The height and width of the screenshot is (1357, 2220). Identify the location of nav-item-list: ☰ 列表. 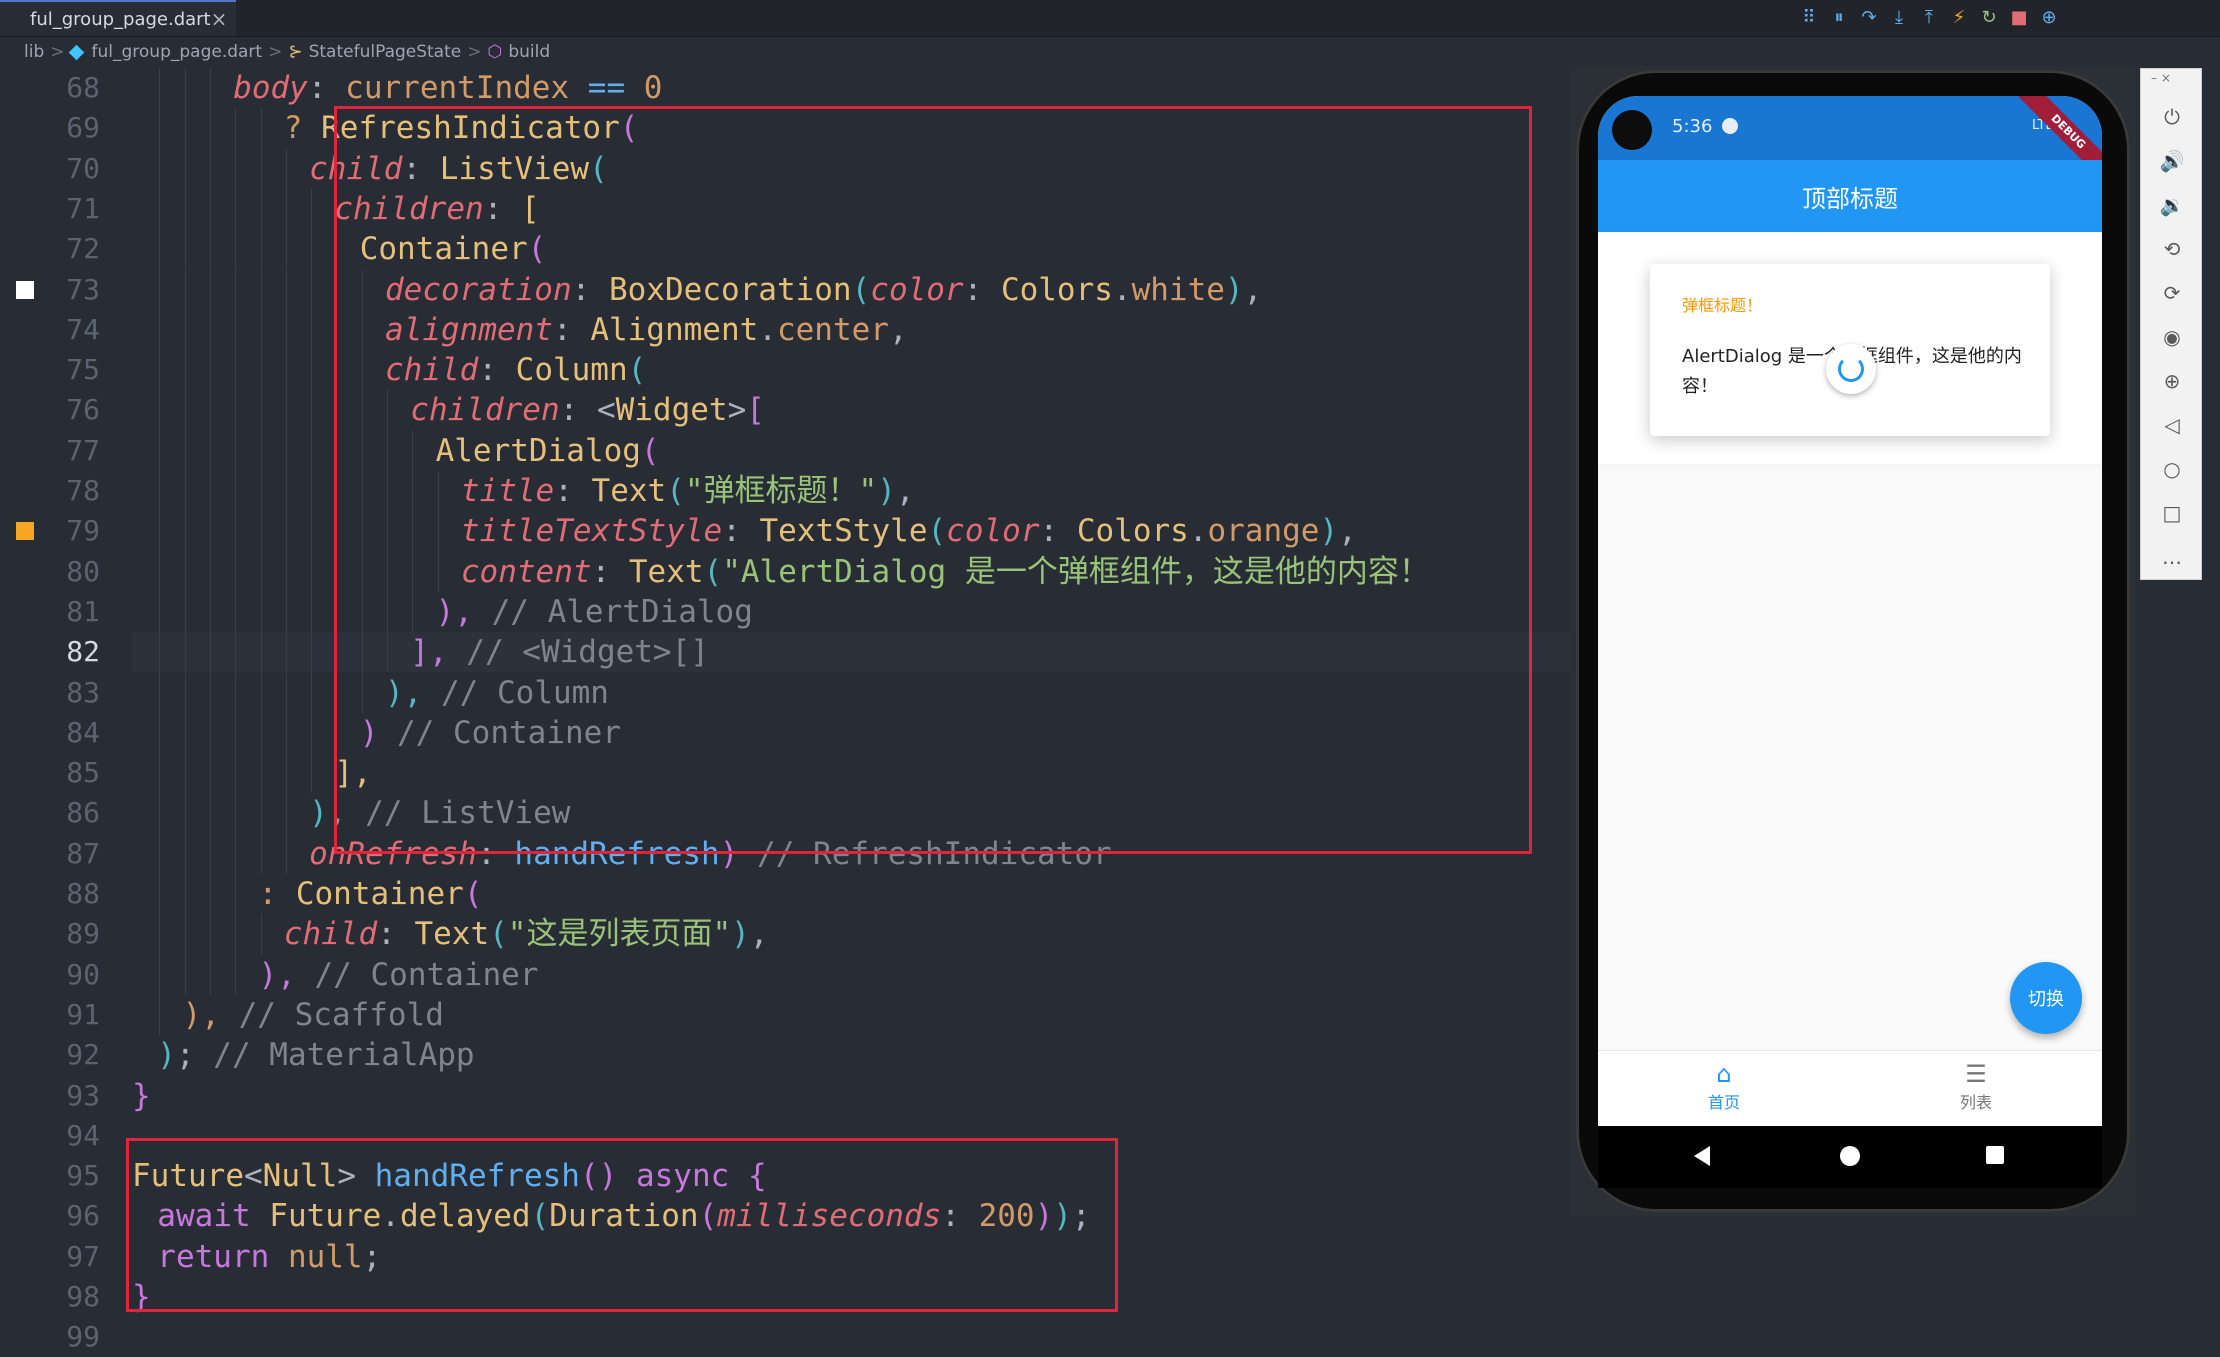
(1976, 1086).